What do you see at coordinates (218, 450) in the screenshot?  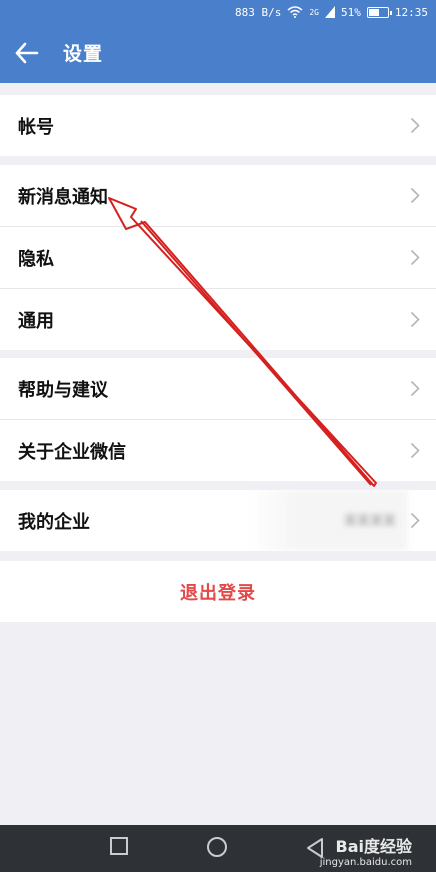 I see `settings-item-about: 关于企业微信` at bounding box center [218, 450].